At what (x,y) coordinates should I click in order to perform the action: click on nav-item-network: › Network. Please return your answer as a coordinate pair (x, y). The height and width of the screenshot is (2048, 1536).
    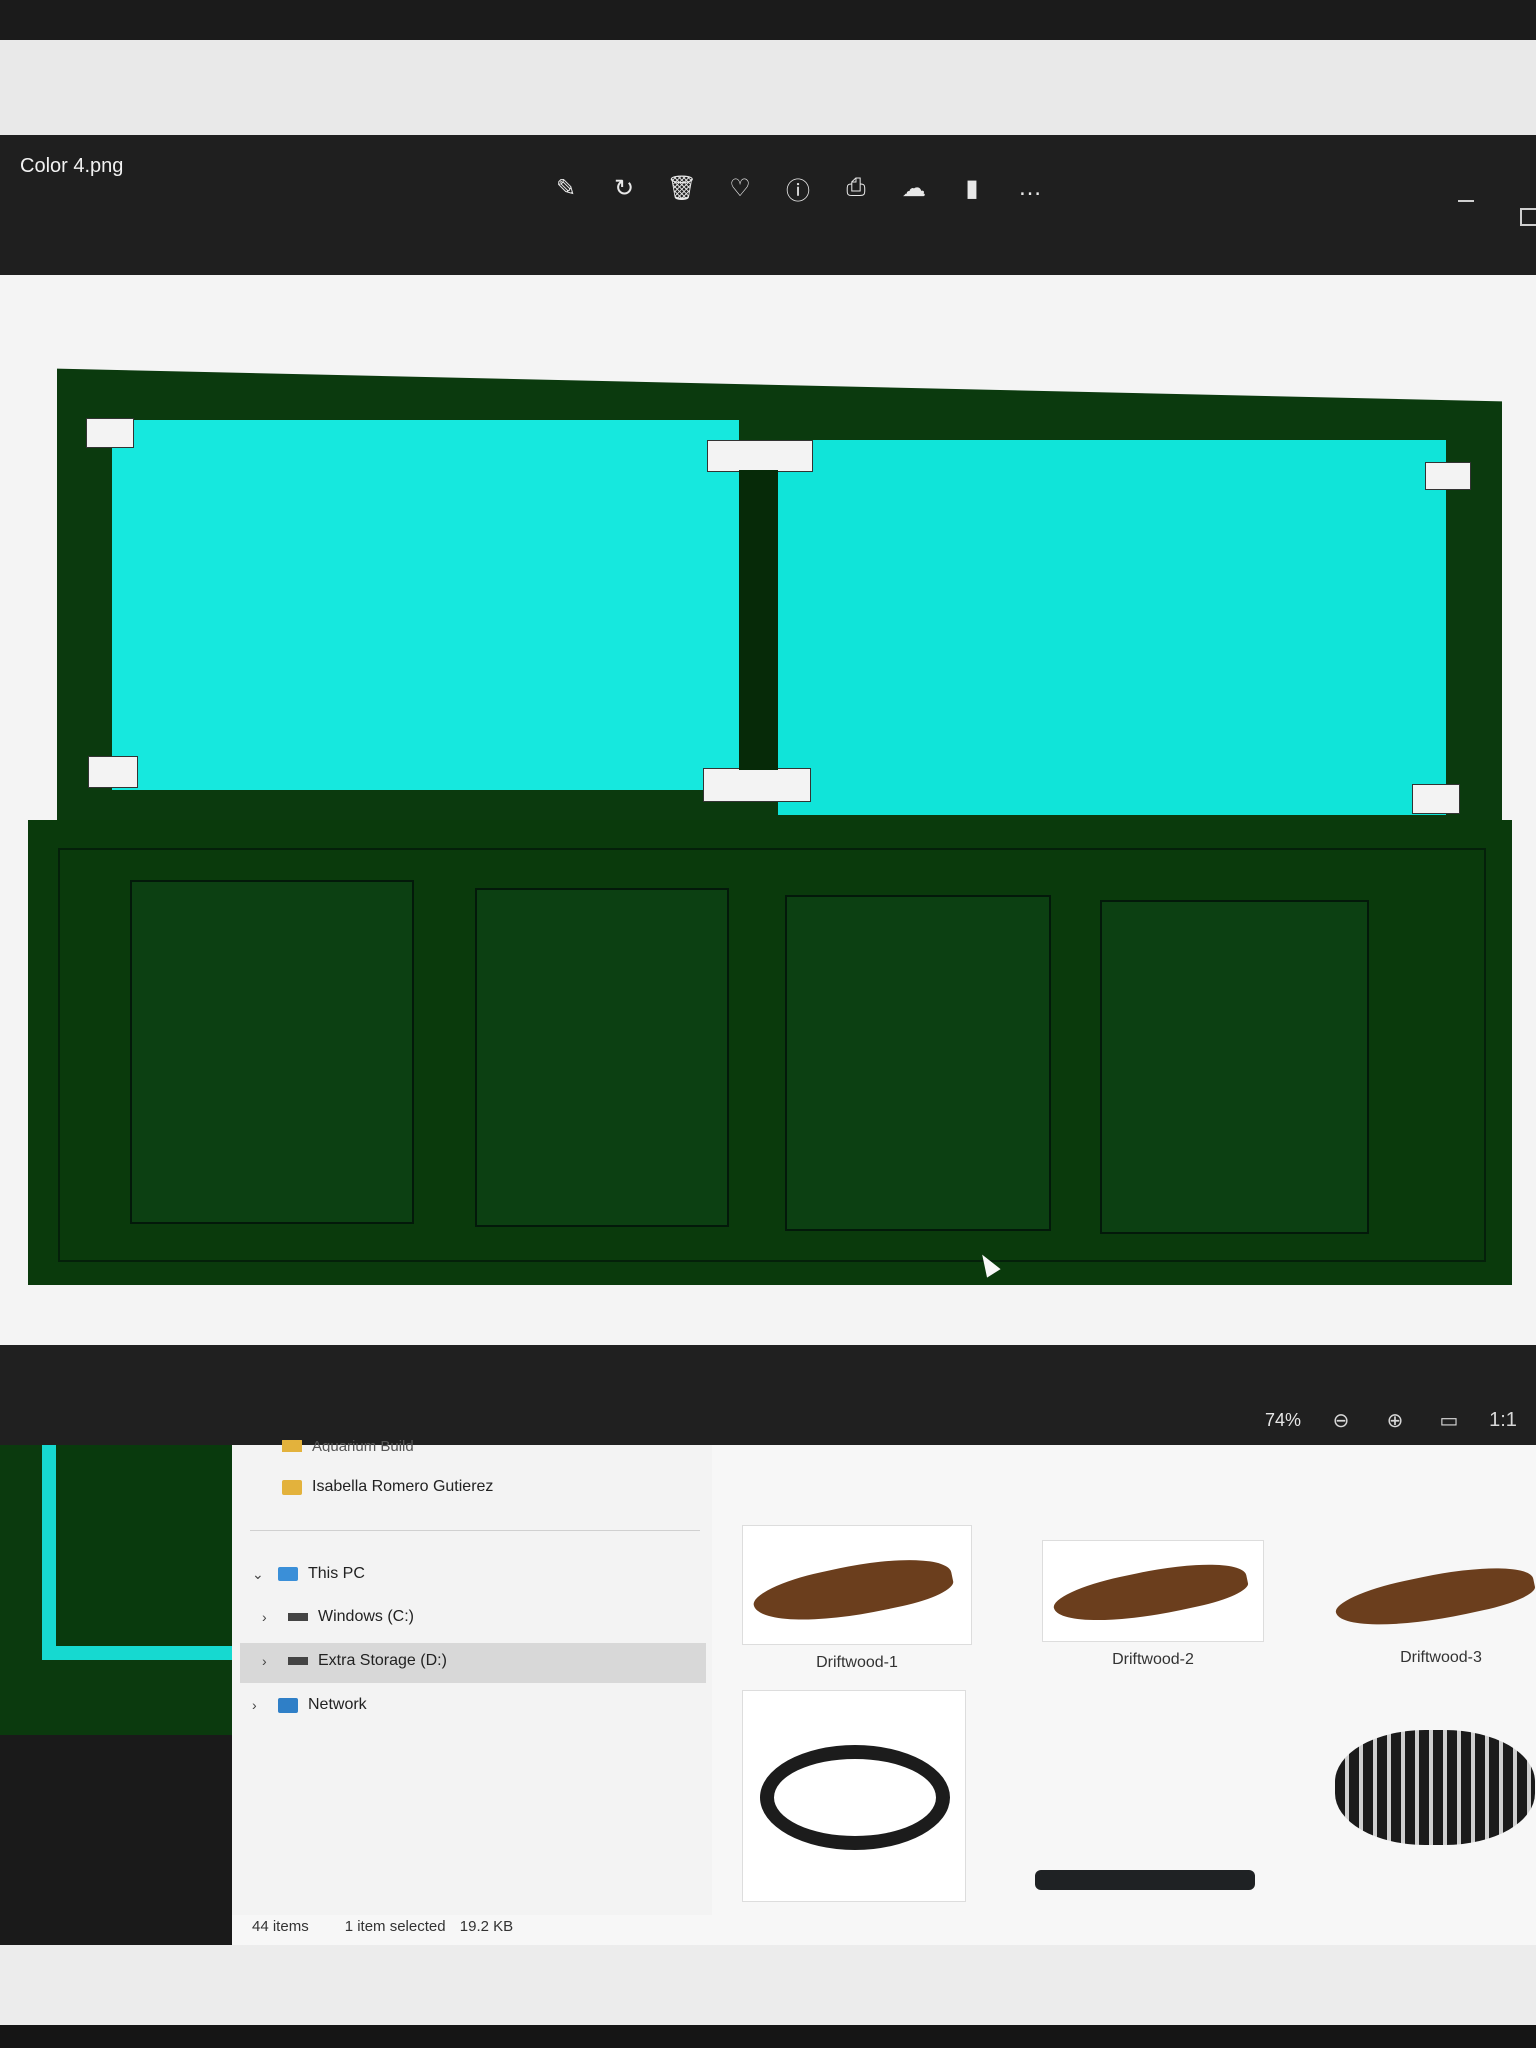
    Looking at the image, I should click on (309, 1705).